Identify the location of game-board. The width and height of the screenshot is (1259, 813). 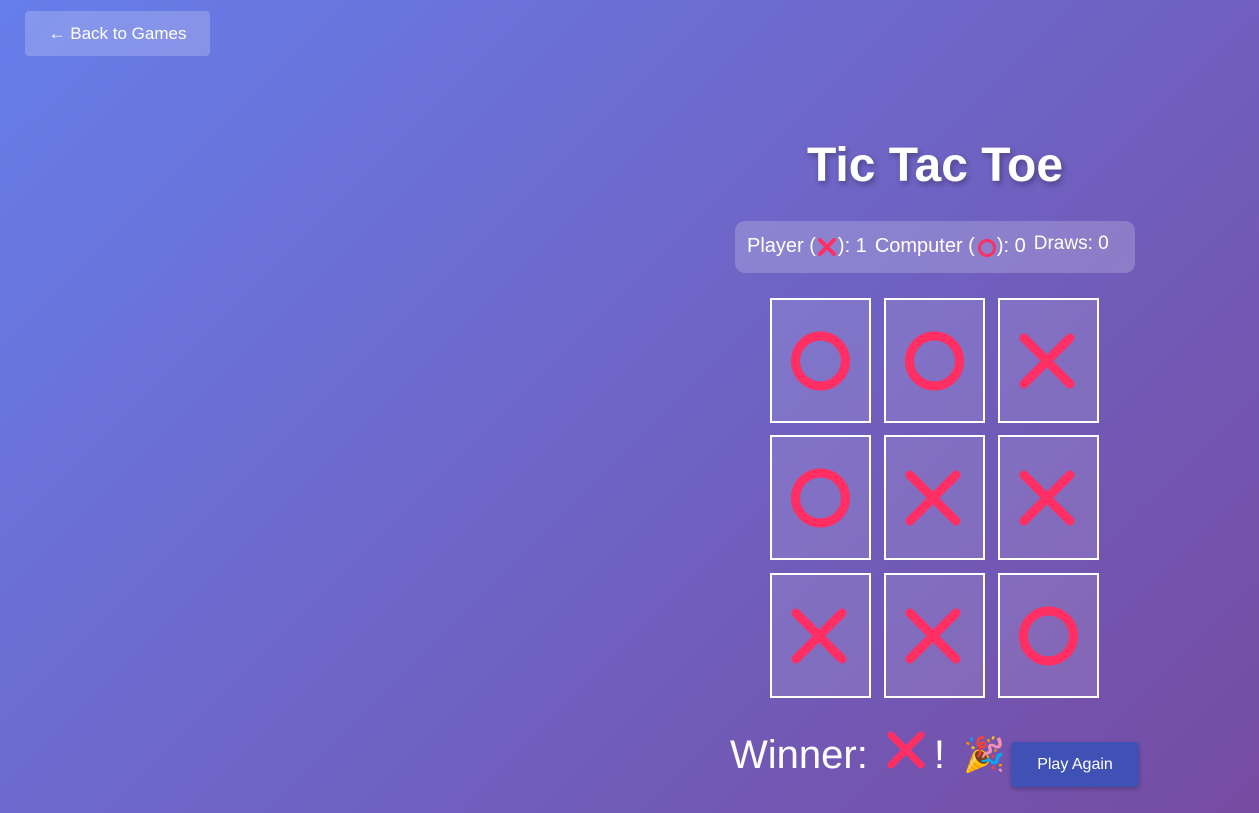
(935, 498).